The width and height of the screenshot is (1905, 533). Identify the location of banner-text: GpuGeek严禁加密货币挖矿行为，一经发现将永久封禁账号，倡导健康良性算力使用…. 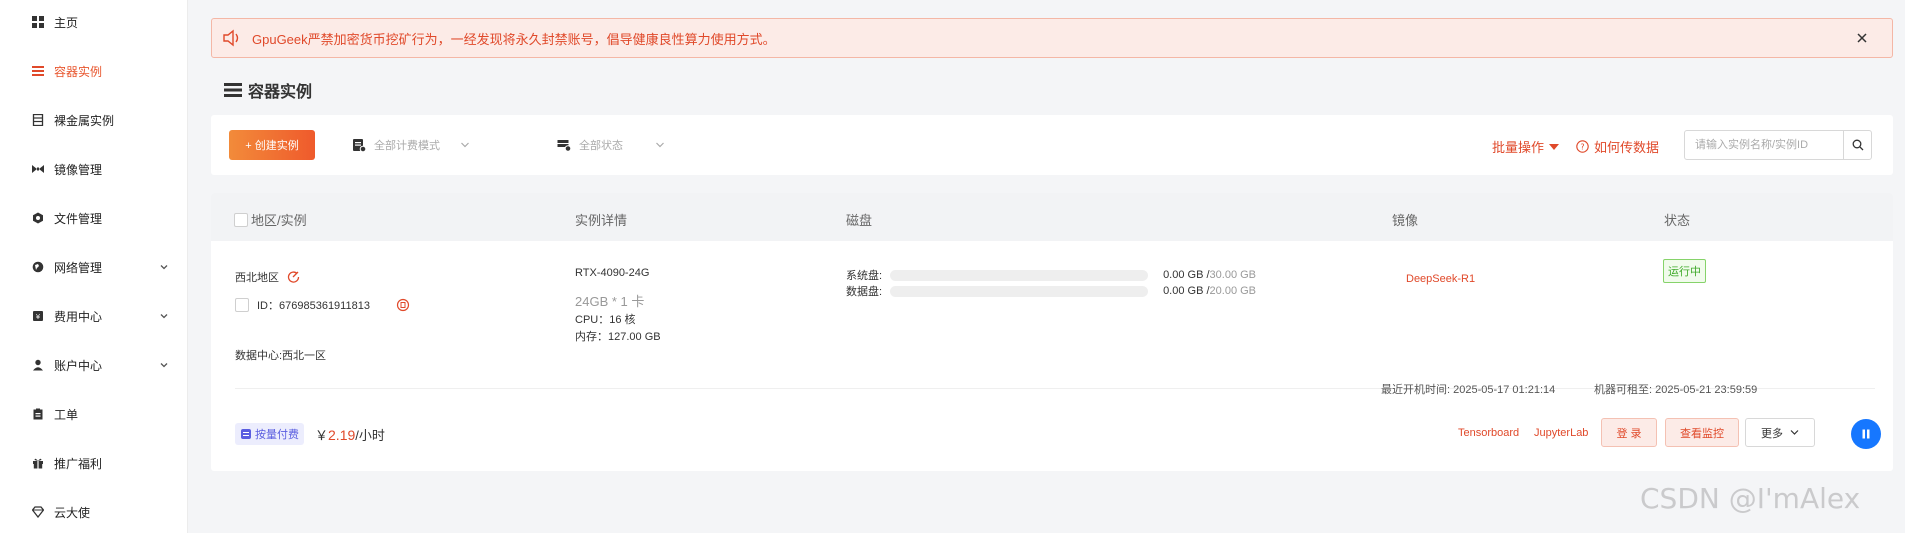
(514, 39).